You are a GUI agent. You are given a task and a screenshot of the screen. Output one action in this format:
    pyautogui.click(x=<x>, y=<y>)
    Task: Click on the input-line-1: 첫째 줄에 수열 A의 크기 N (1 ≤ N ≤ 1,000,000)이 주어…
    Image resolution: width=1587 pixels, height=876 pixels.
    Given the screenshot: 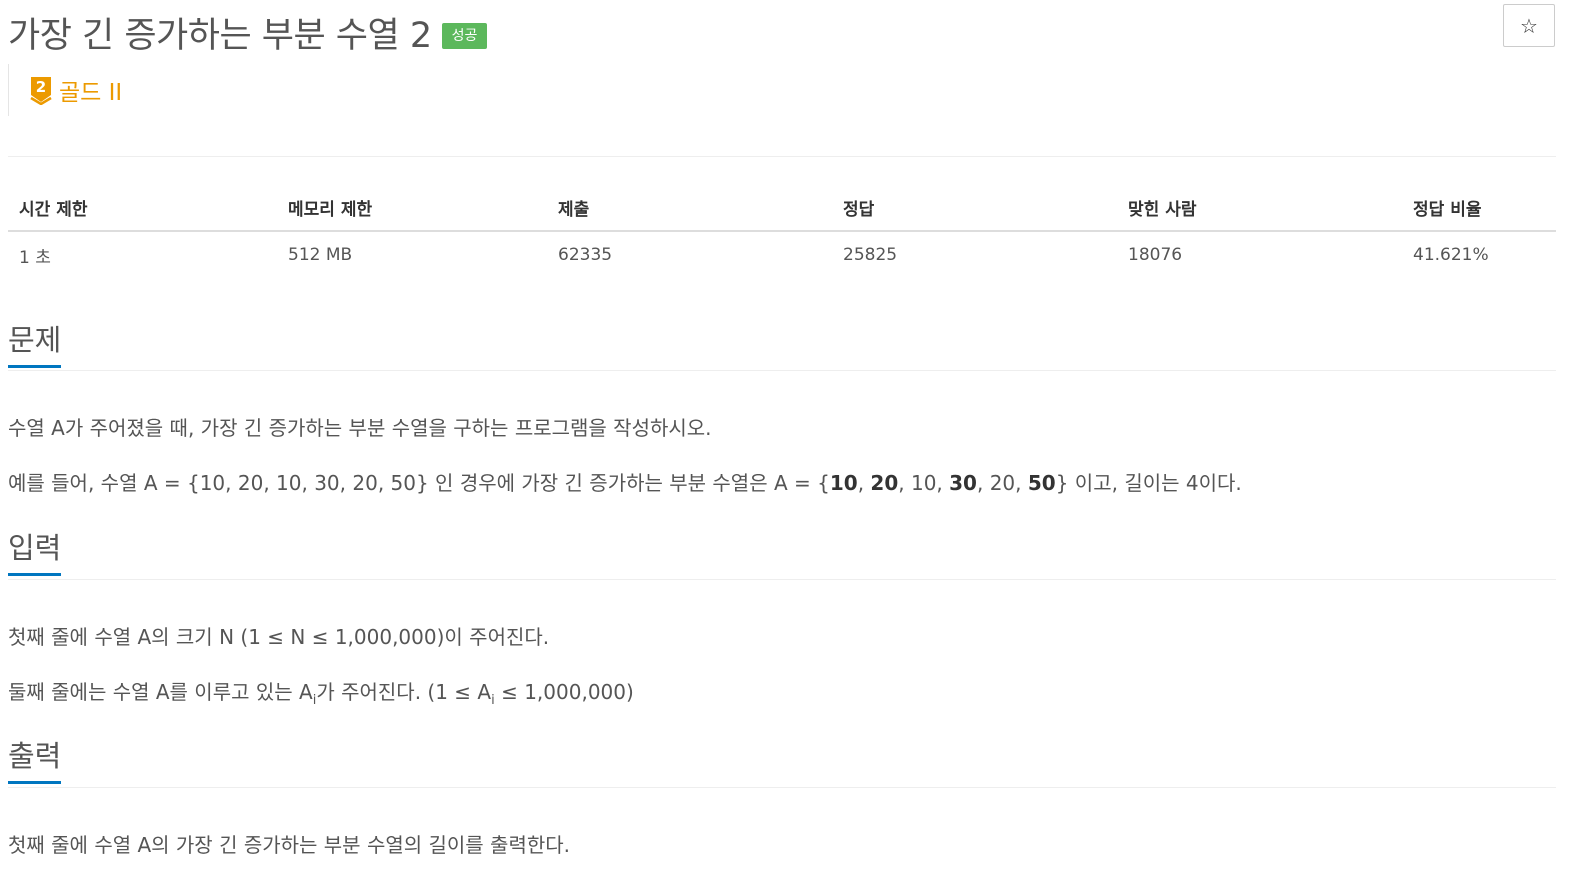 What is the action you would take?
    pyautogui.click(x=279, y=637)
    